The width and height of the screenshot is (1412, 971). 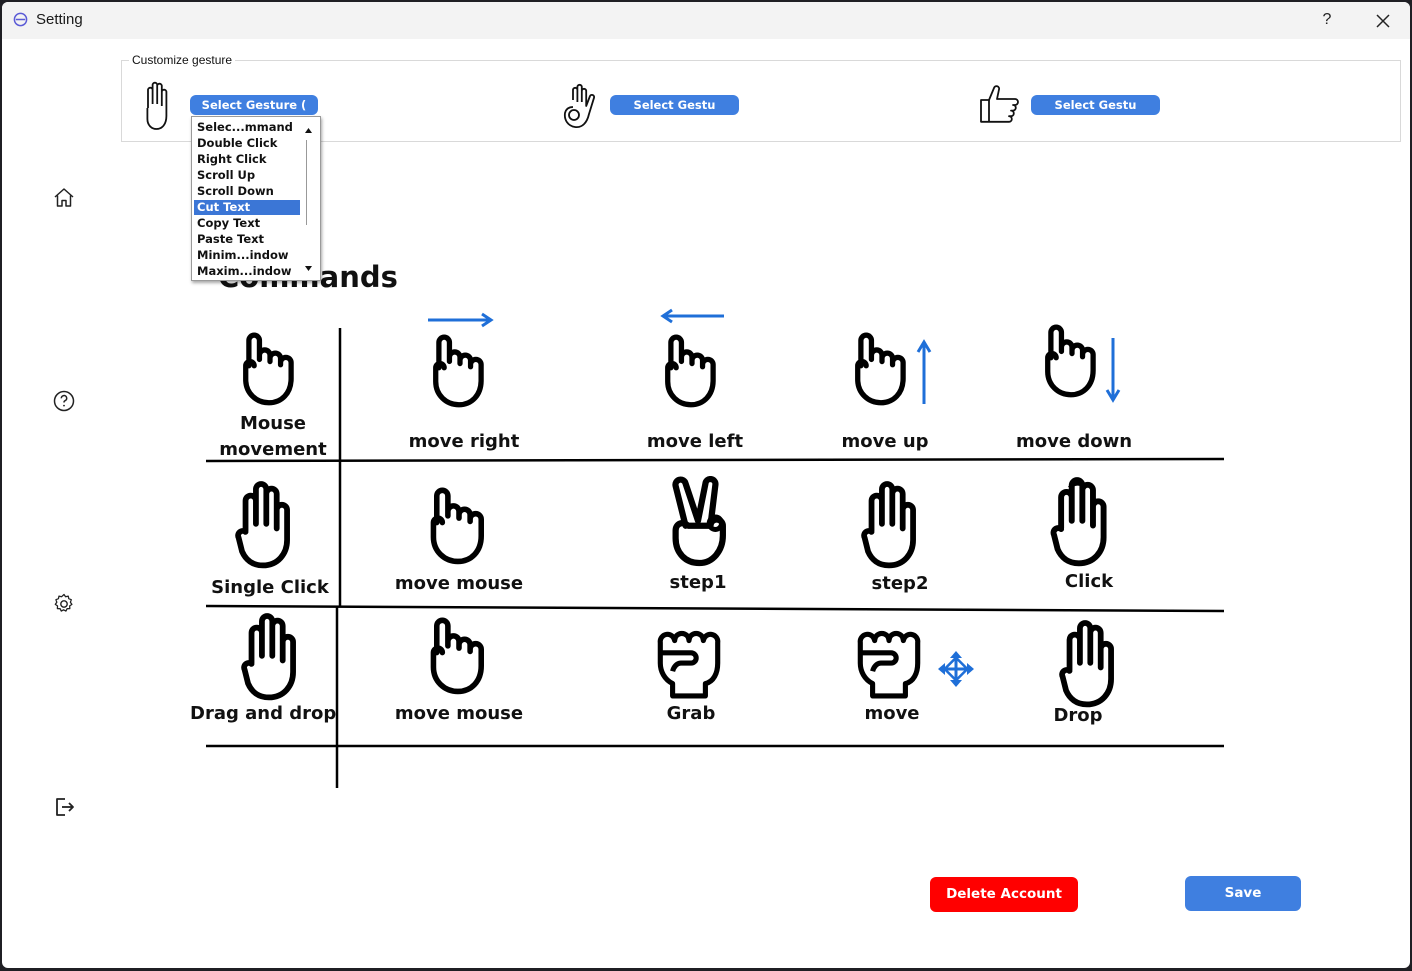 What do you see at coordinates (64, 604) in the screenshot?
I see `gear-icon` at bounding box center [64, 604].